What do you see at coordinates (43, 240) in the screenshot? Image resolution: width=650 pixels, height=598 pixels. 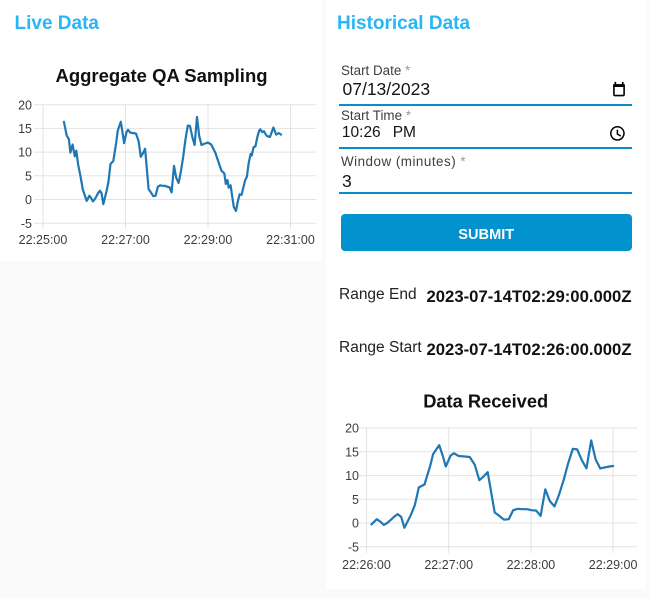 I see `svg-text: 22:25:00` at bounding box center [43, 240].